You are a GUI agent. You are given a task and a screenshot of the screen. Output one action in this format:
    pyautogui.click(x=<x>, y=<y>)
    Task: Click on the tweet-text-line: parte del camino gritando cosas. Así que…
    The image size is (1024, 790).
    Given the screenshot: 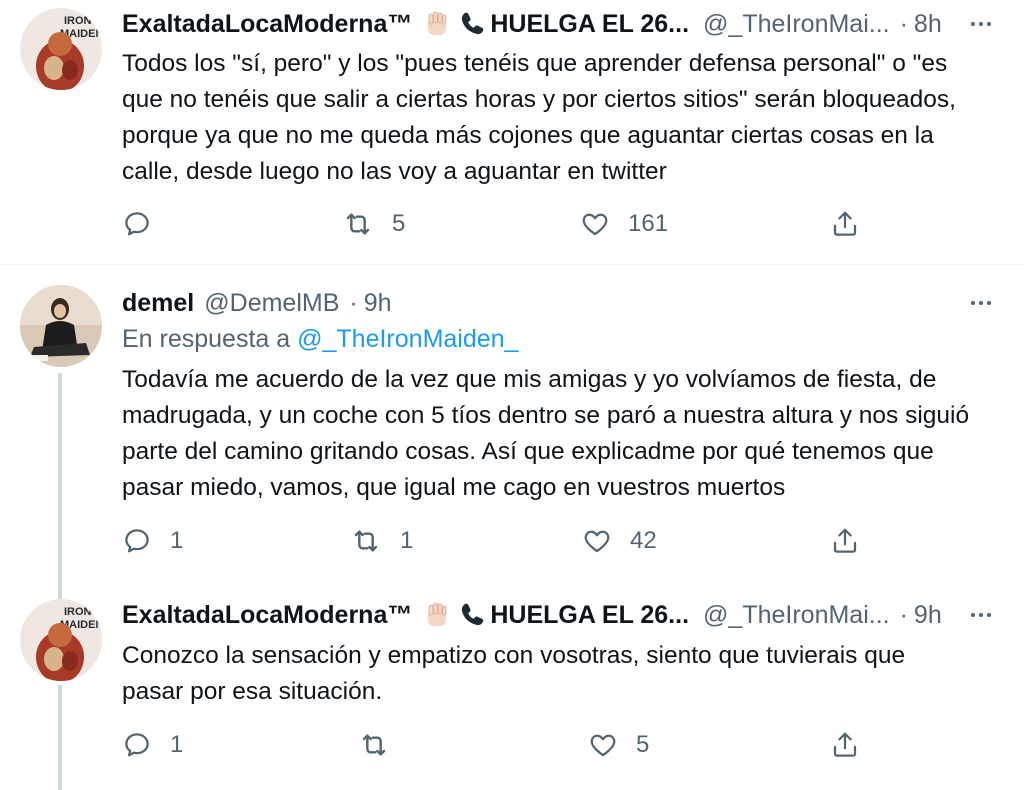 What is the action you would take?
    pyautogui.click(x=528, y=451)
    